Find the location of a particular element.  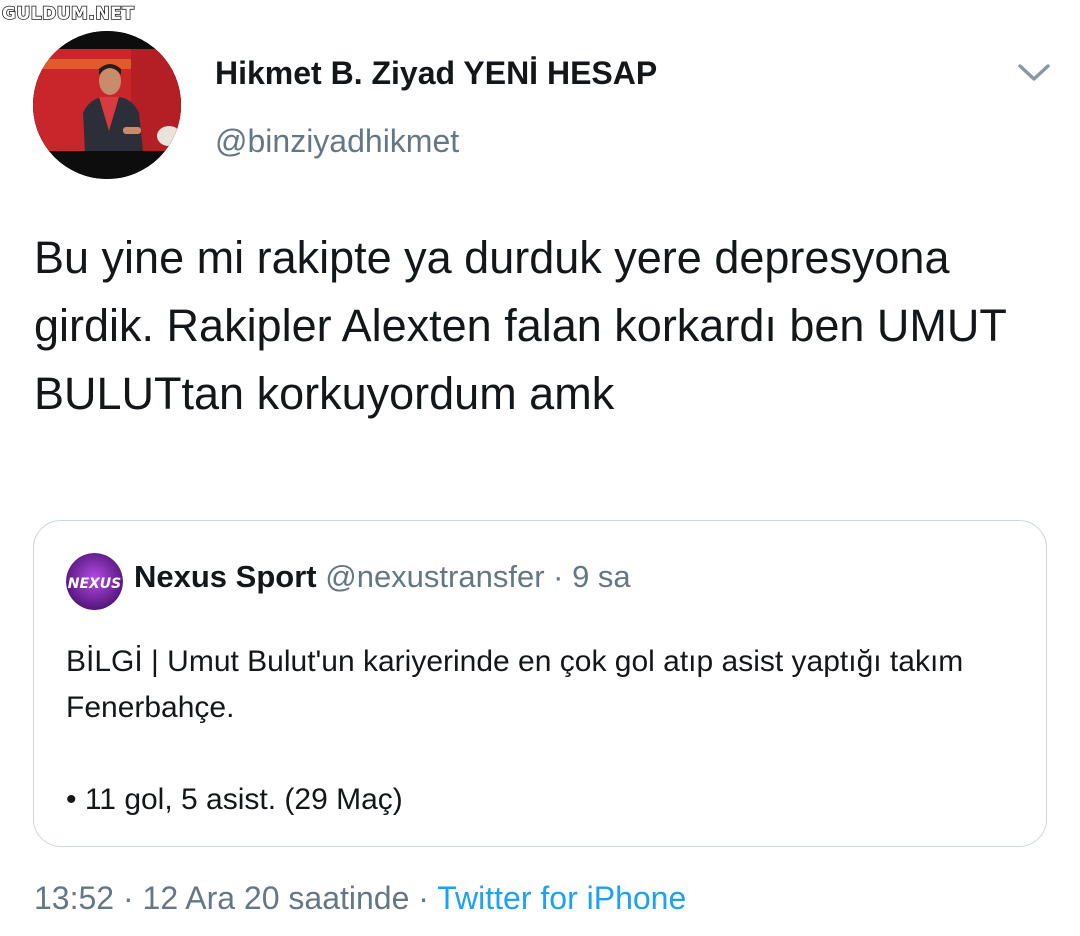

chevron-down-icon is located at coordinates (1034, 72).